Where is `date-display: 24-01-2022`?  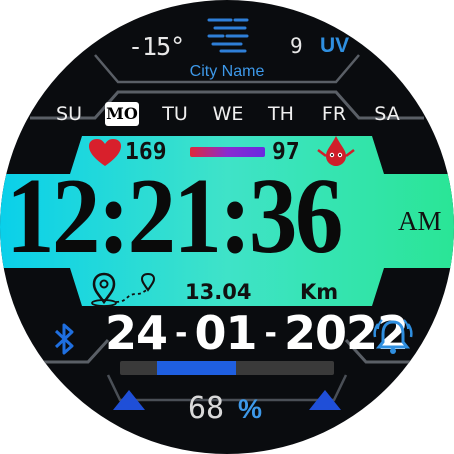
date-display: 24-01-2022 is located at coordinates (257, 333).